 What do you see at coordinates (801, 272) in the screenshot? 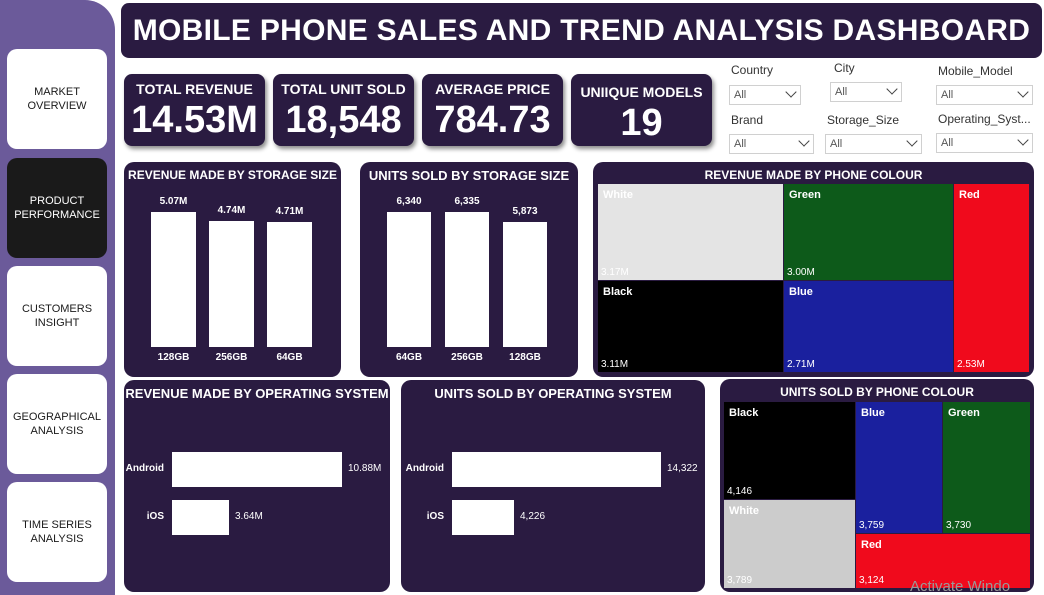
I see `tile-value: 3.00M` at bounding box center [801, 272].